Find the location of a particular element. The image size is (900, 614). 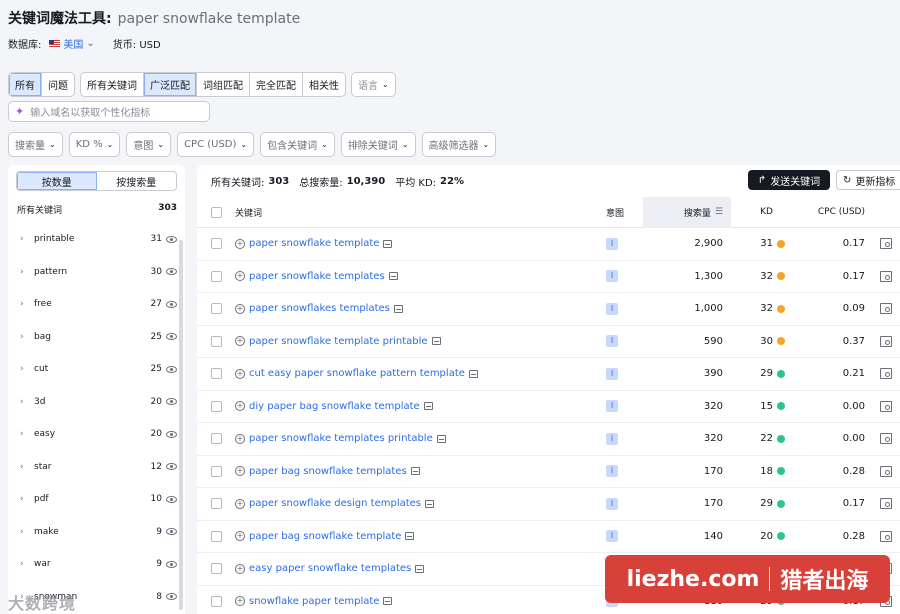

select-all-checkbox is located at coordinates (216, 212).